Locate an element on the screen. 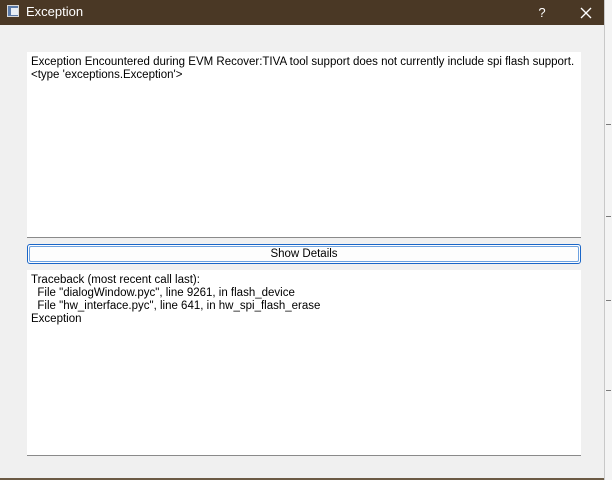 The height and width of the screenshot is (480, 612). close-button is located at coordinates (585, 12).